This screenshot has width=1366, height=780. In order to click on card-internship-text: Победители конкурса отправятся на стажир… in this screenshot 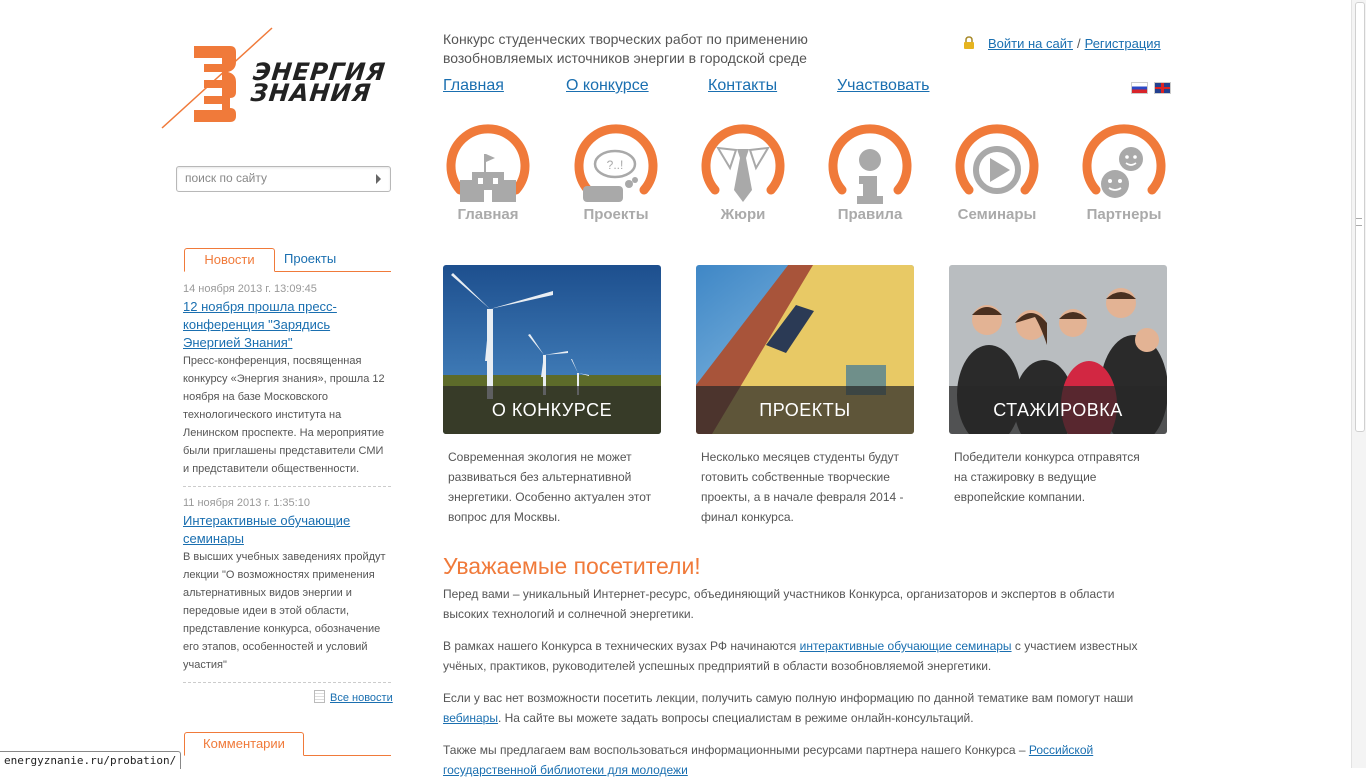, I will do `click(1047, 477)`.